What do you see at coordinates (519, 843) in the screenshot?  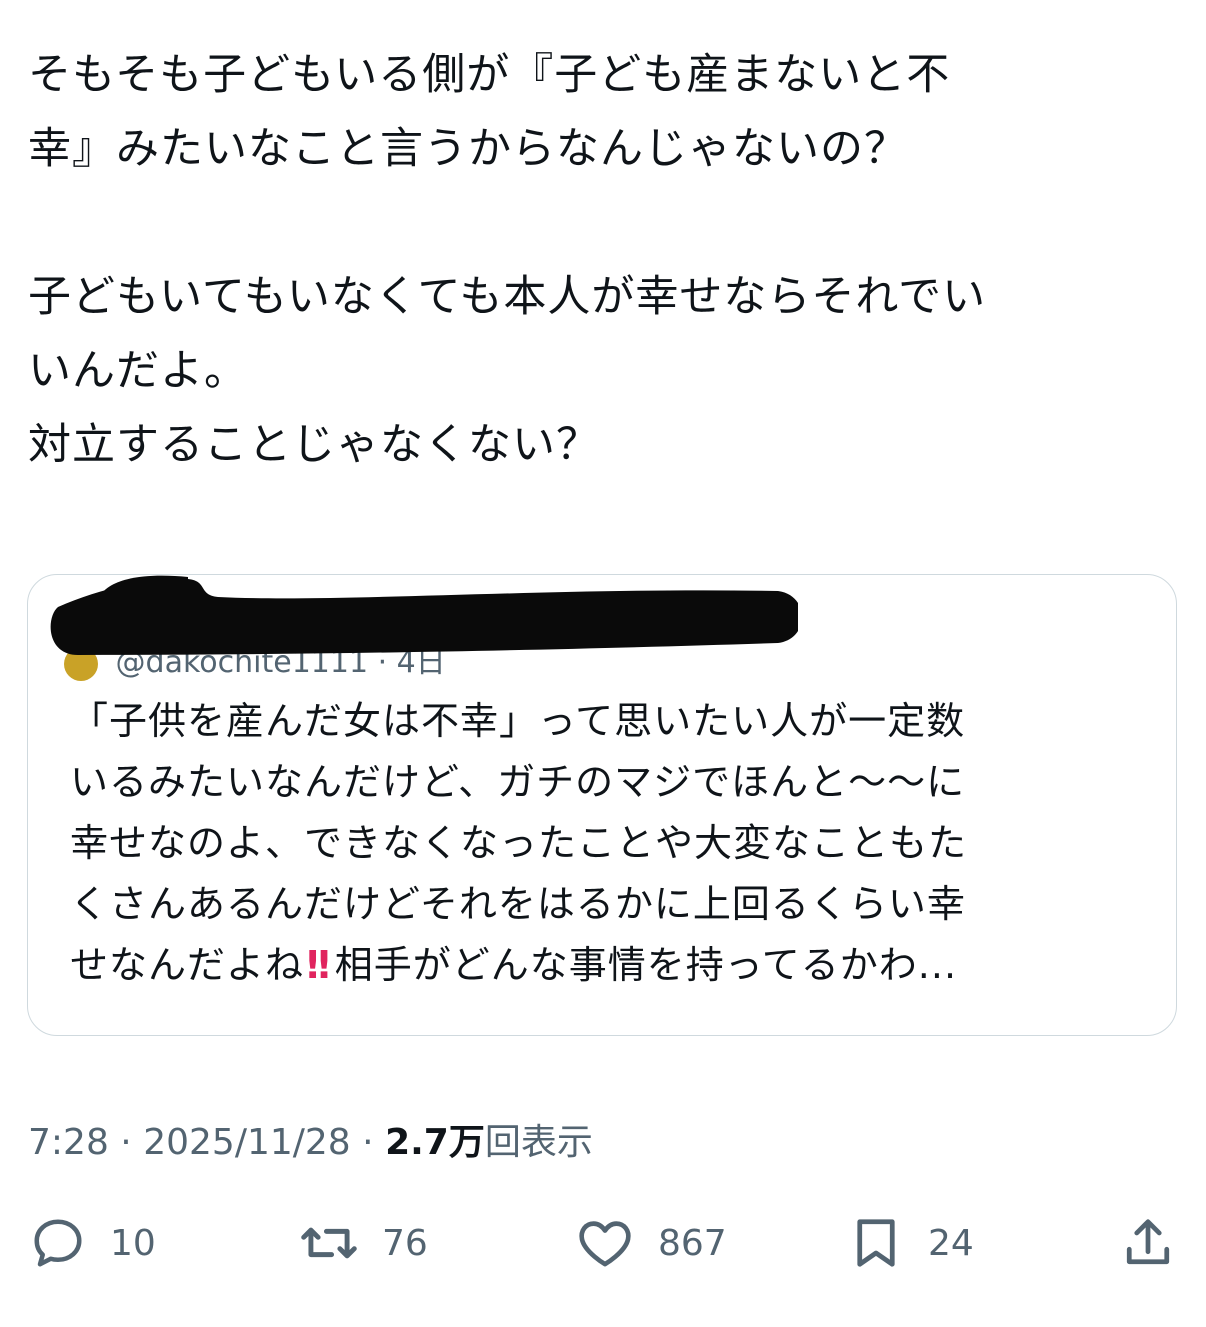 I see `quoted-line: 幸せなのよ、できなくなったことや大変なこともた` at bounding box center [519, 843].